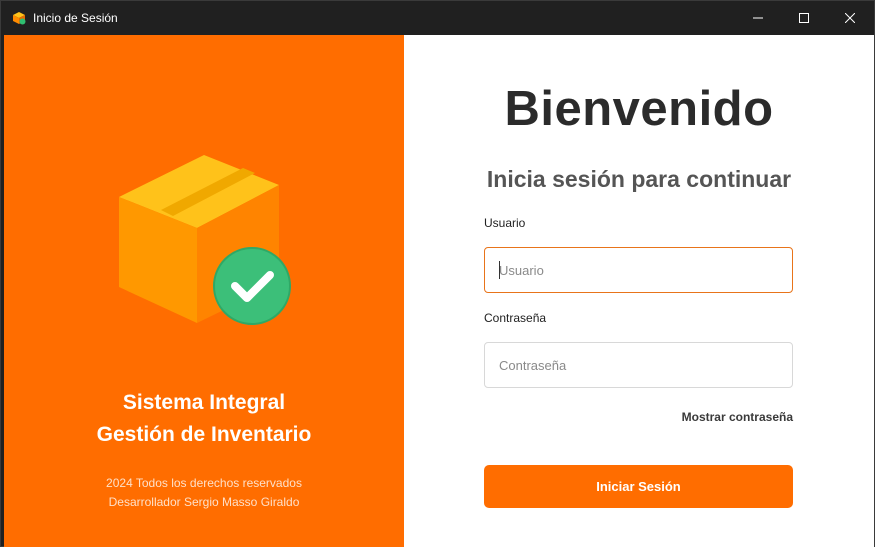 The height and width of the screenshot is (547, 875). What do you see at coordinates (204, 483) in the screenshot?
I see `copyright-line: 2024 Todos los derechos reservados` at bounding box center [204, 483].